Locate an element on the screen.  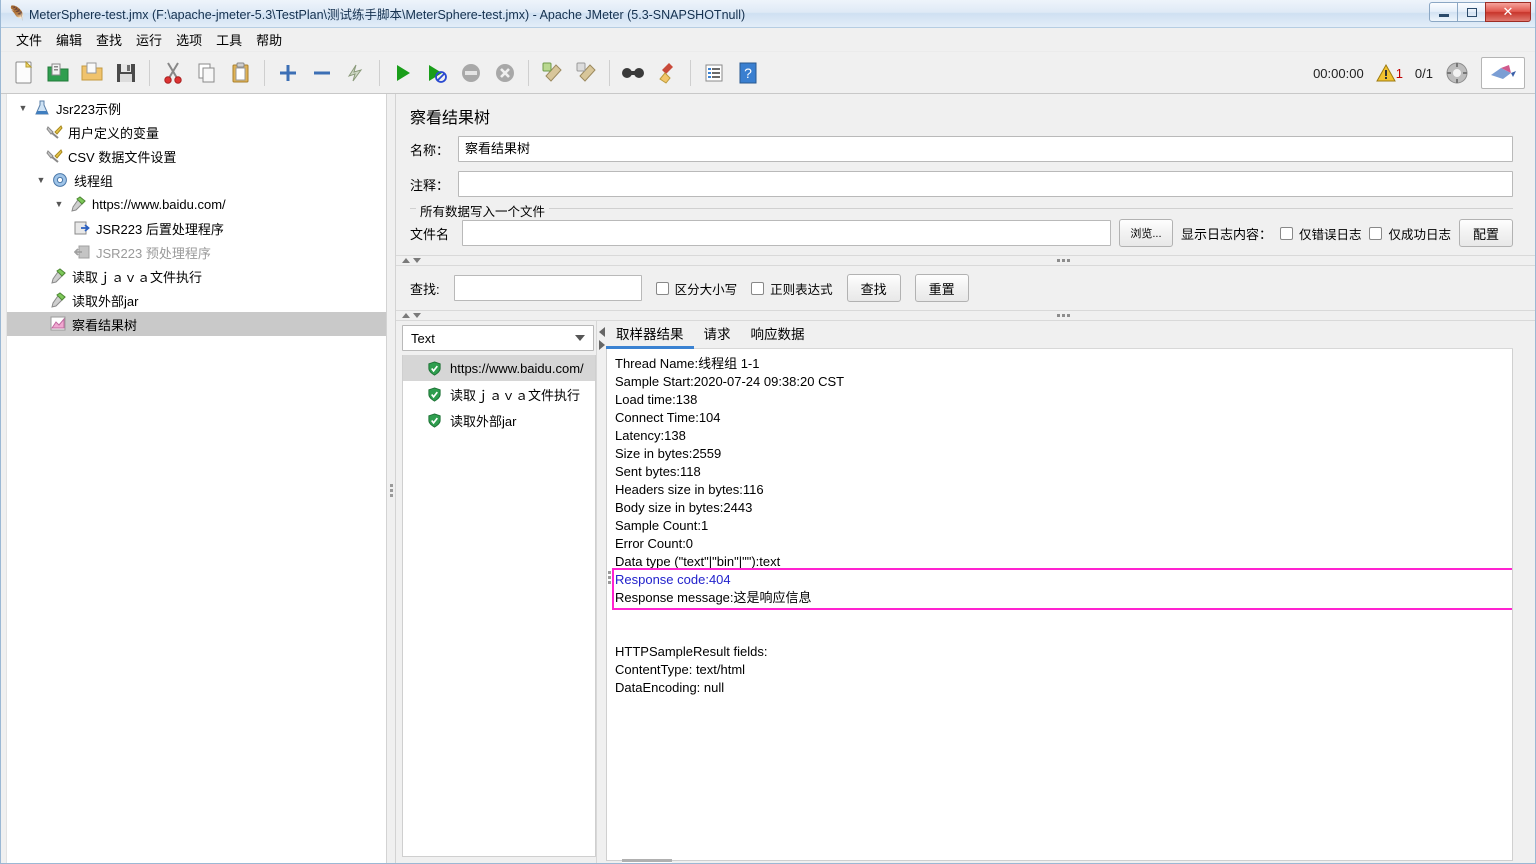
name-input: 察看结果树 is located at coordinates (985, 149).